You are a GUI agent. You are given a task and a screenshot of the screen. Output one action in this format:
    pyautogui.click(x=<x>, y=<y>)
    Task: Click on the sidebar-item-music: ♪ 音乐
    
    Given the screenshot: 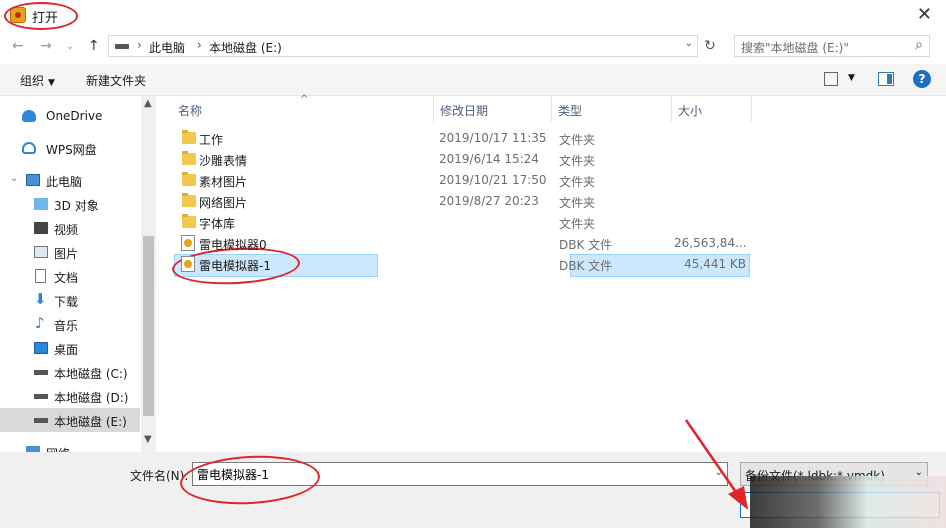 What is the action you would take?
    pyautogui.click(x=70, y=324)
    